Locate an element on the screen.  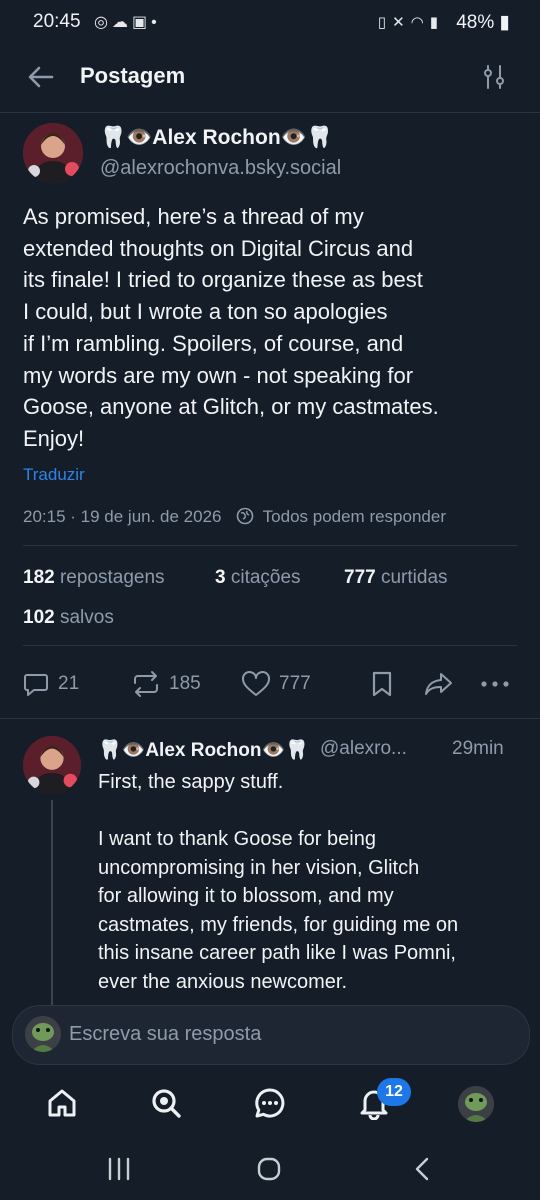
stat-saves: 102 salvos is located at coordinates (68, 618).